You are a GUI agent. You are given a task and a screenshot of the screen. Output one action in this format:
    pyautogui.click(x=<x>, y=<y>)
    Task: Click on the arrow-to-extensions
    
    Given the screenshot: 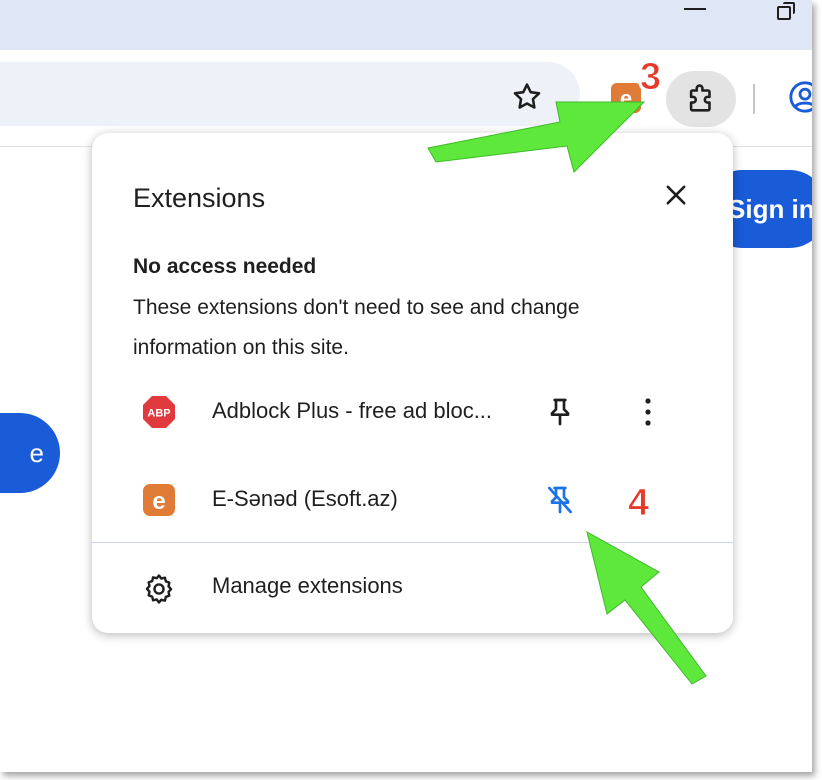 What is the action you would take?
    pyautogui.click(x=536, y=137)
    